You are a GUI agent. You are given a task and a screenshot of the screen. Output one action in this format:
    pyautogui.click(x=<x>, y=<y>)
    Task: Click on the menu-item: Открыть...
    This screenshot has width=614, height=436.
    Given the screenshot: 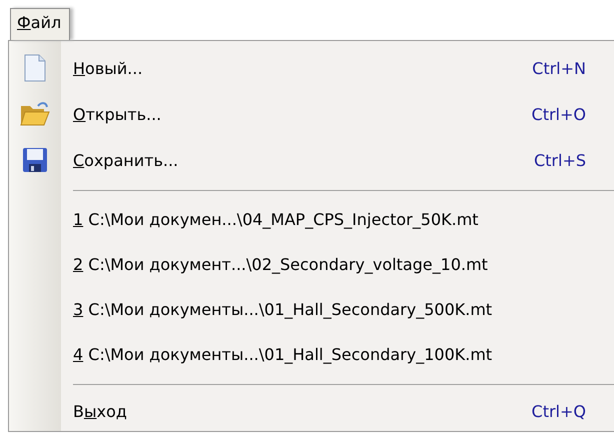 What is the action you would take?
    pyautogui.click(x=117, y=114)
    